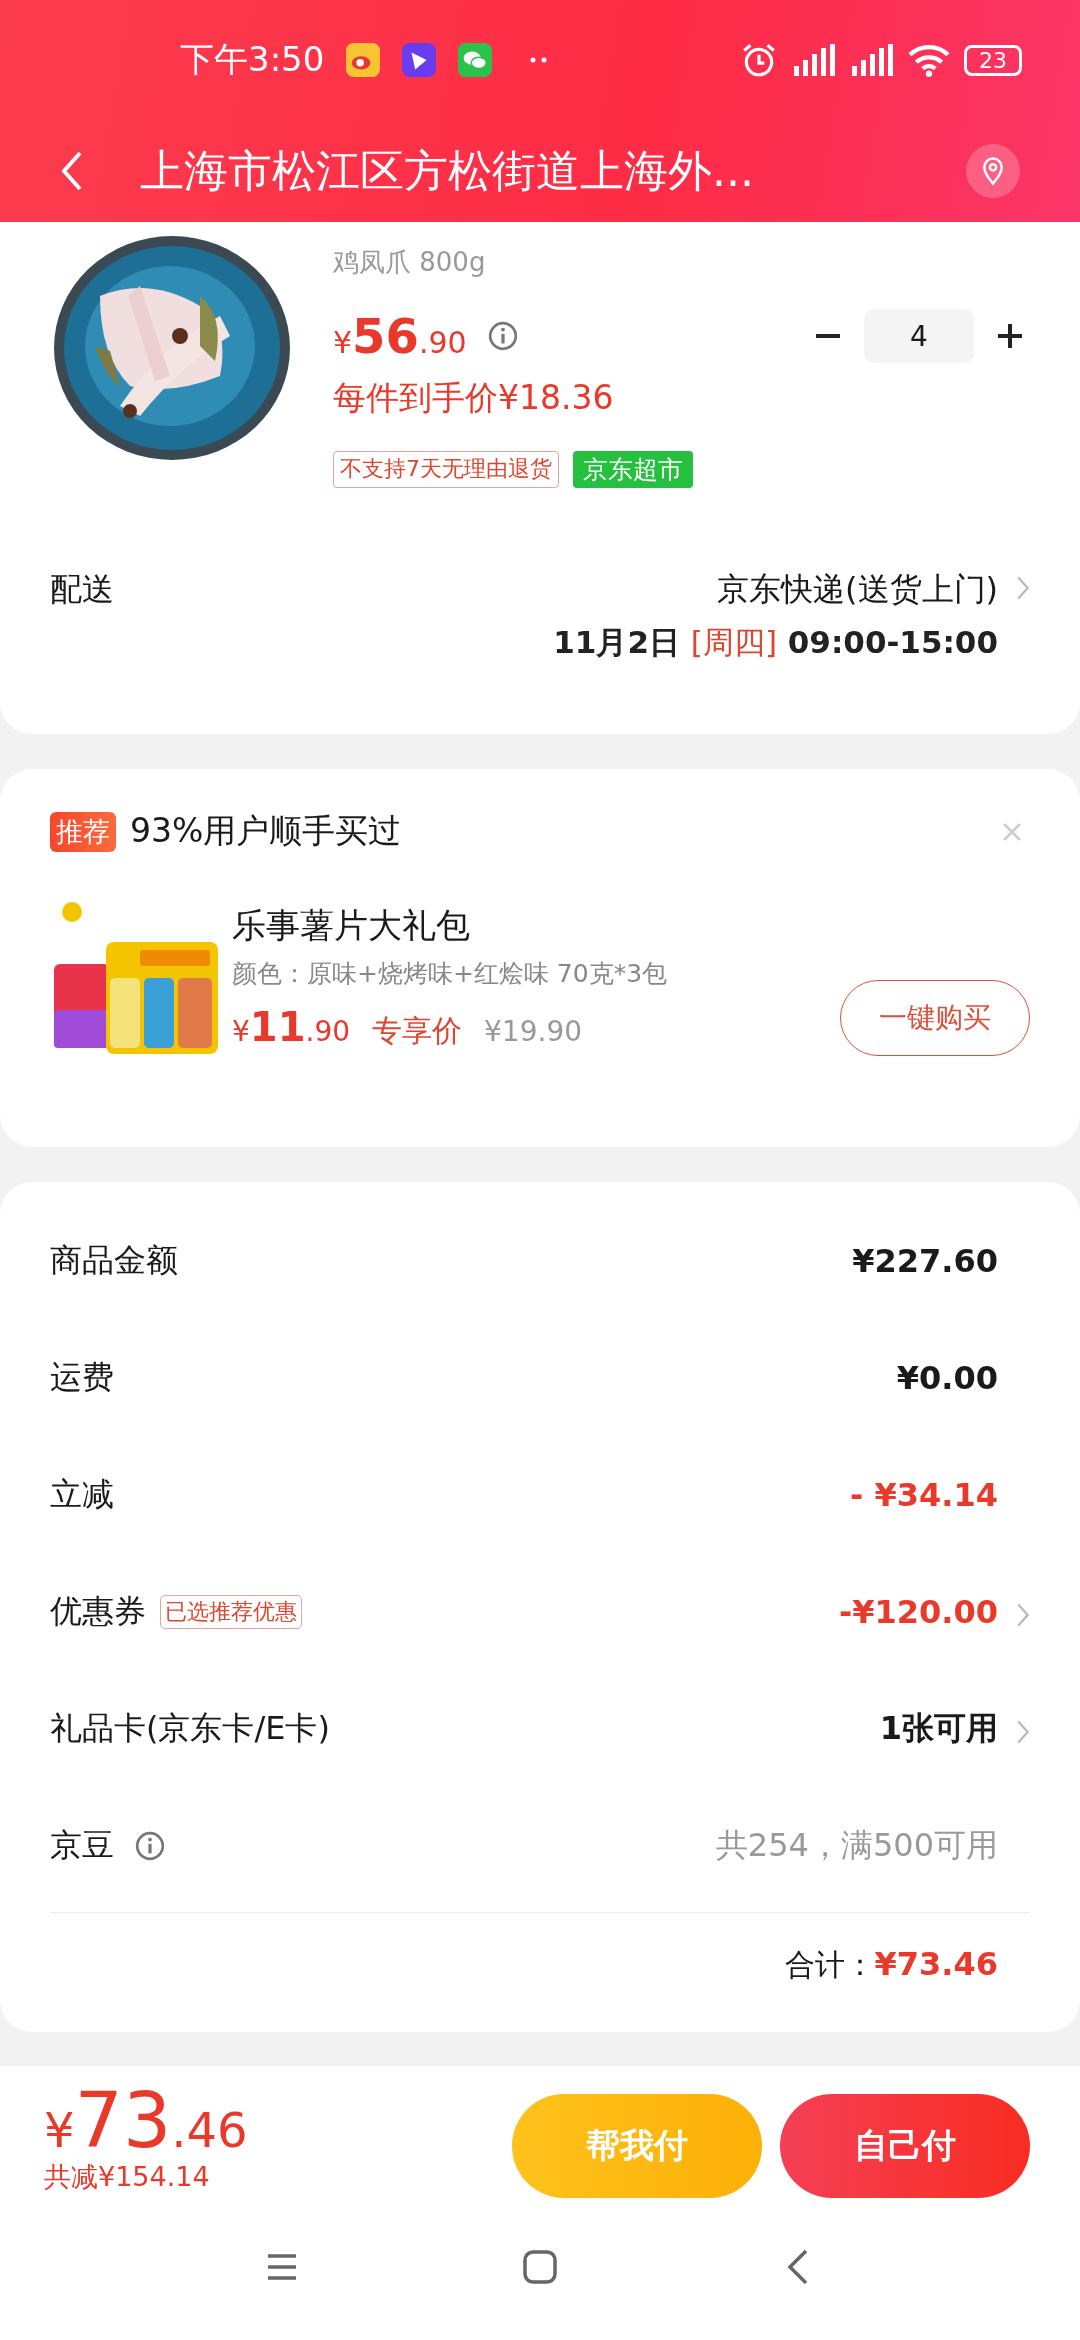  What do you see at coordinates (98, 1611) in the screenshot?
I see `summary-label: 优惠券` at bounding box center [98, 1611].